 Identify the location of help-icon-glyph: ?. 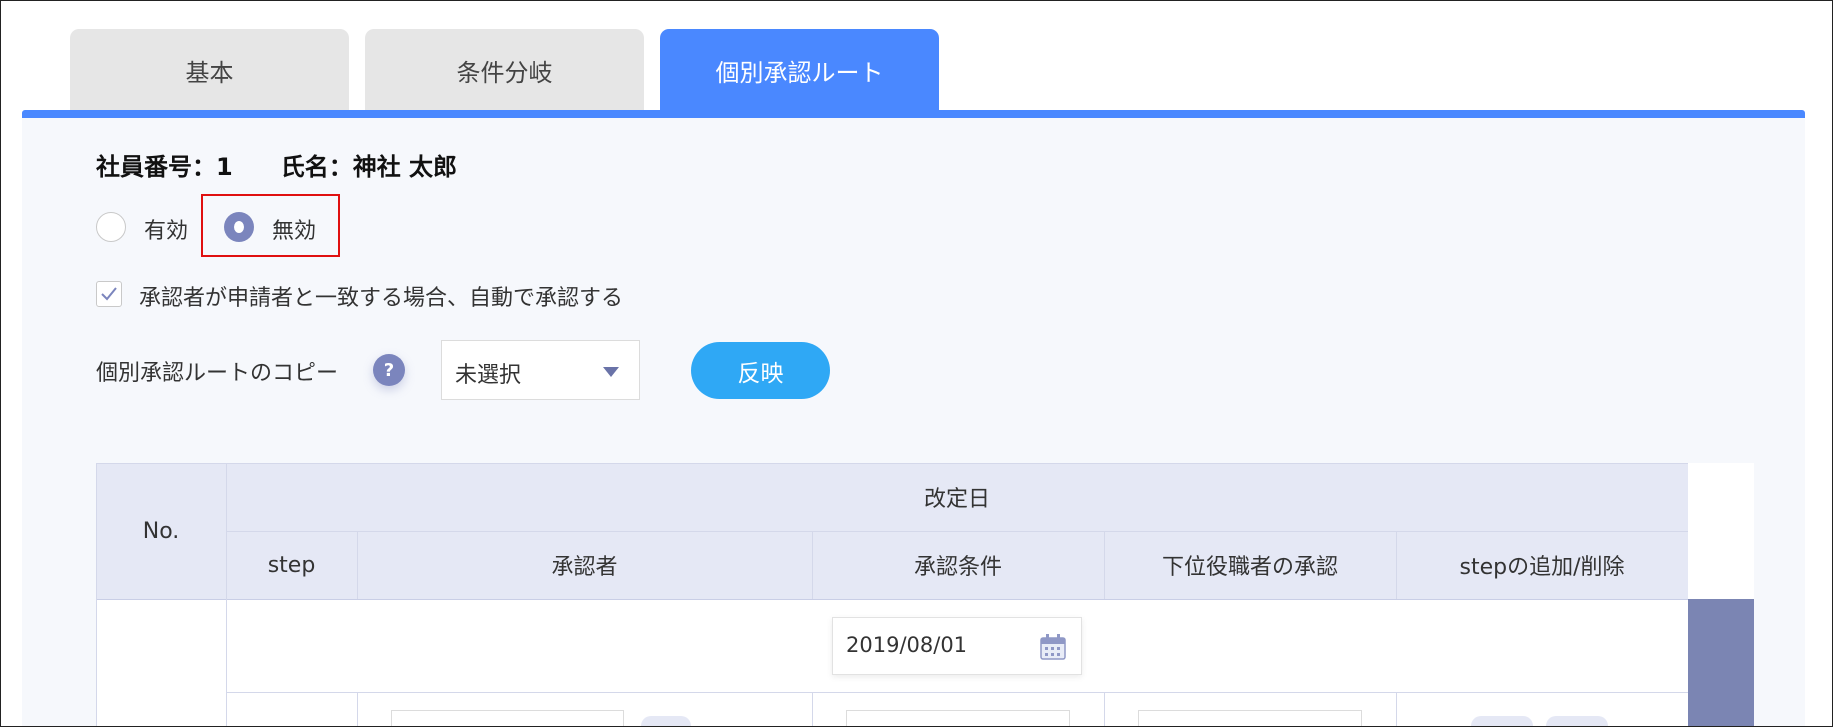
(389, 370).